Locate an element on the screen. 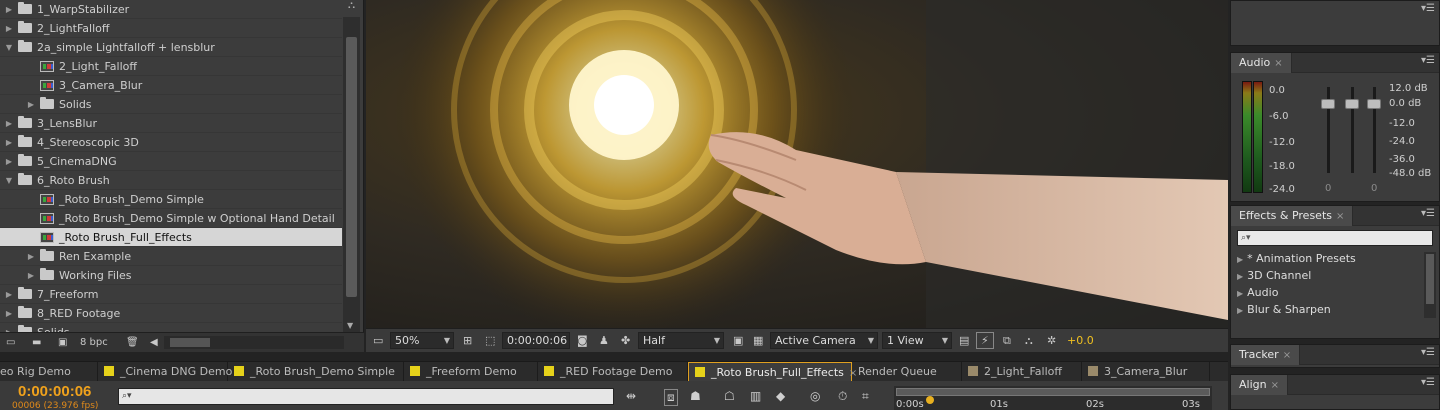  effects-item: ▶ * Animation Presets is located at coordinates (1296, 258).